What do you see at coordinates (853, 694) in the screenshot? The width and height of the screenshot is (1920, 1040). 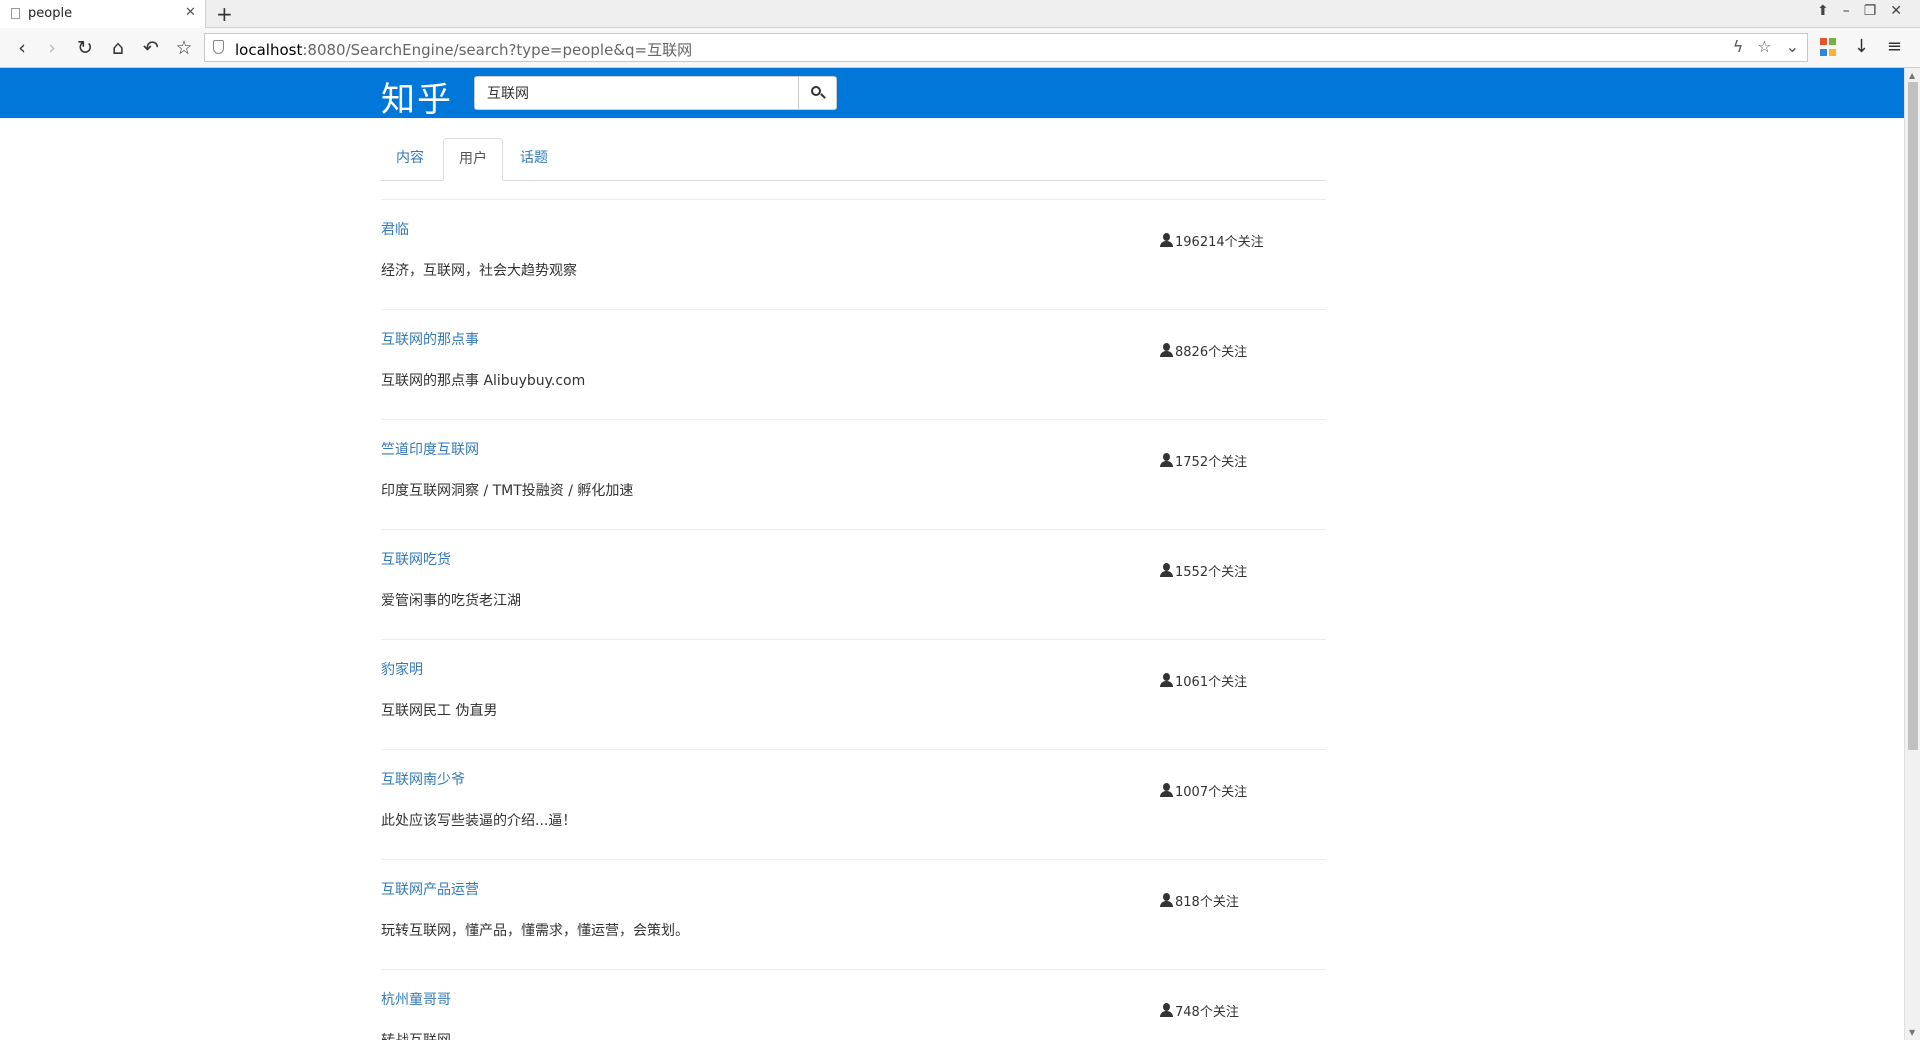 I see `list-item: 豹家明 互联网民工 伪直男 1061个关注` at bounding box center [853, 694].